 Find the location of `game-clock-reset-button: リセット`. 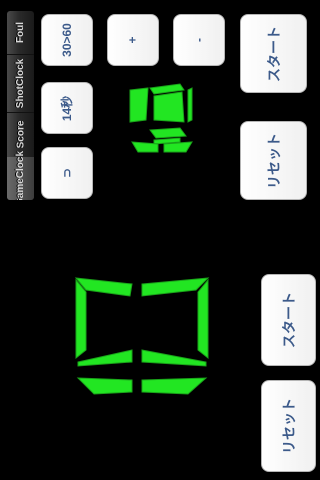

game-clock-reset-button: リセット is located at coordinates (288, 426).